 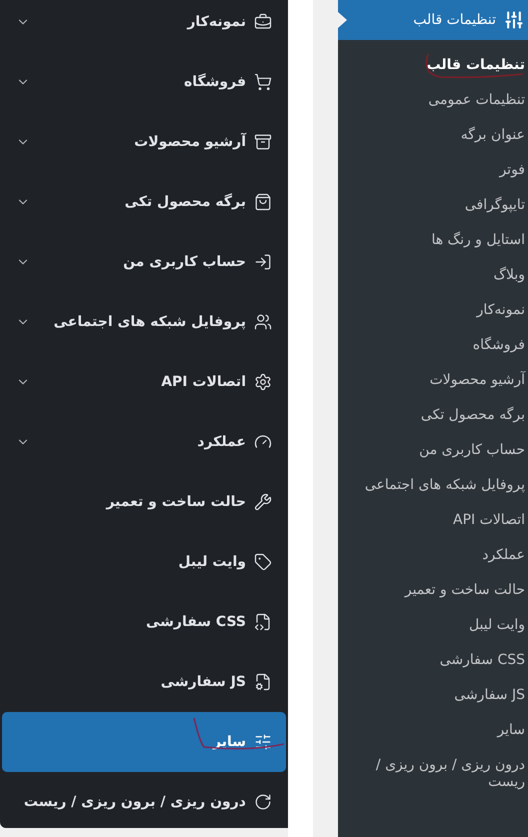 I want to click on briefcase-icon, so click(x=263, y=22).